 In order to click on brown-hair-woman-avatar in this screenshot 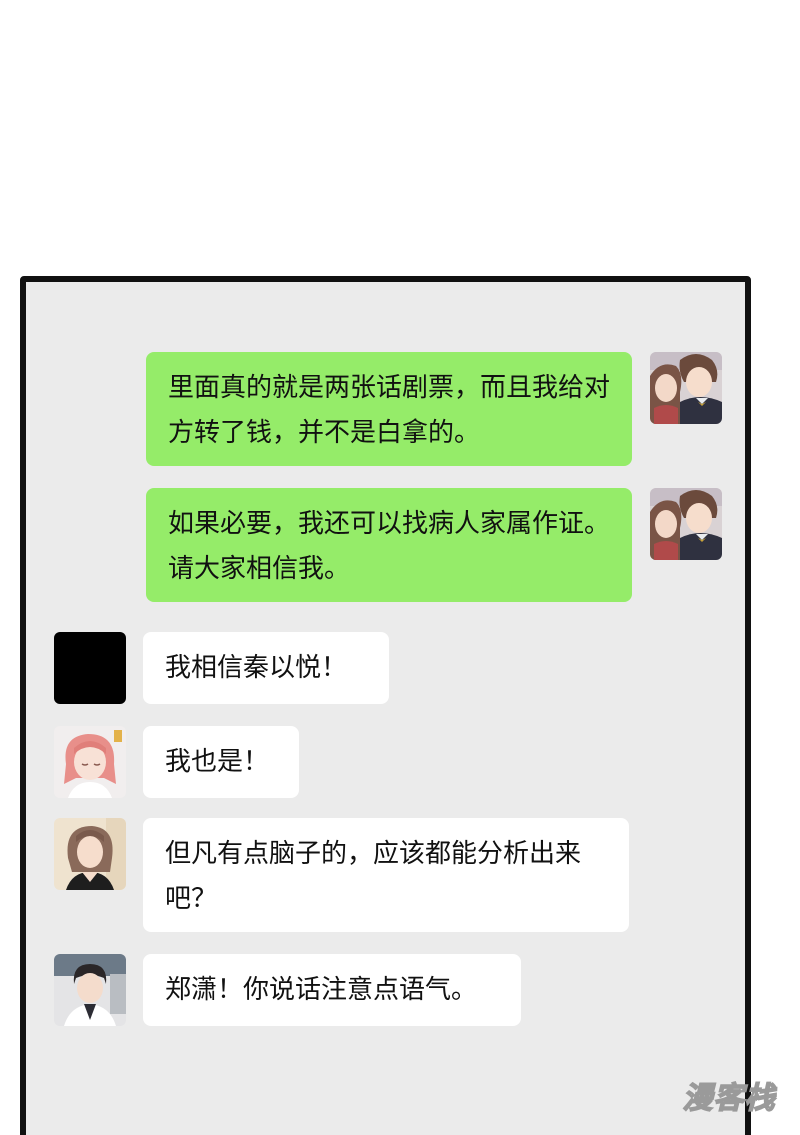, I will do `click(90, 854)`.